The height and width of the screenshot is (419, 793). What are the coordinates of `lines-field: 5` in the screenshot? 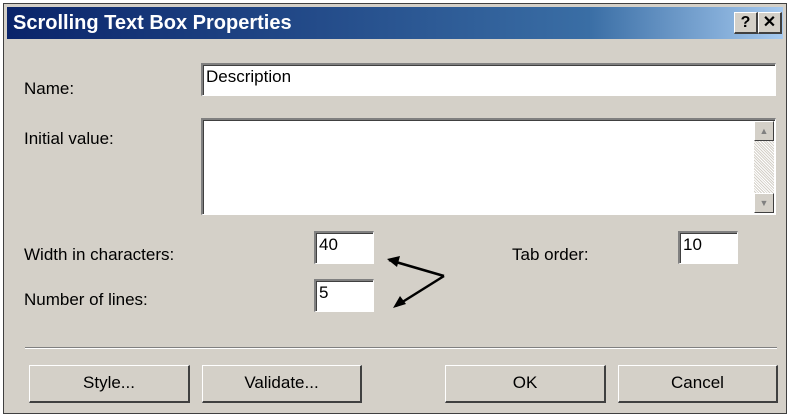 It's located at (344, 295).